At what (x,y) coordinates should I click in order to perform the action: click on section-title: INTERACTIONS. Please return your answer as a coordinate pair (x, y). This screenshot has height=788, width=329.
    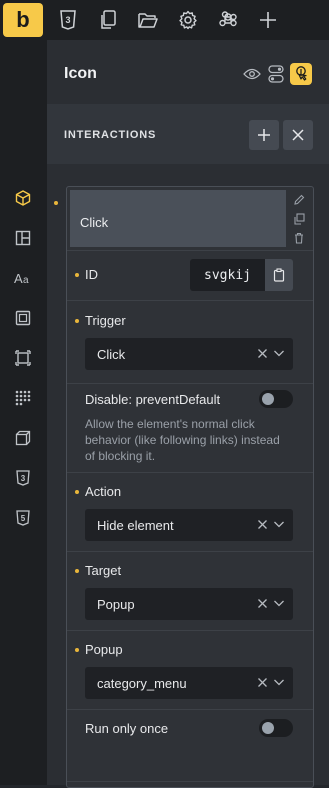
    Looking at the image, I should click on (110, 135).